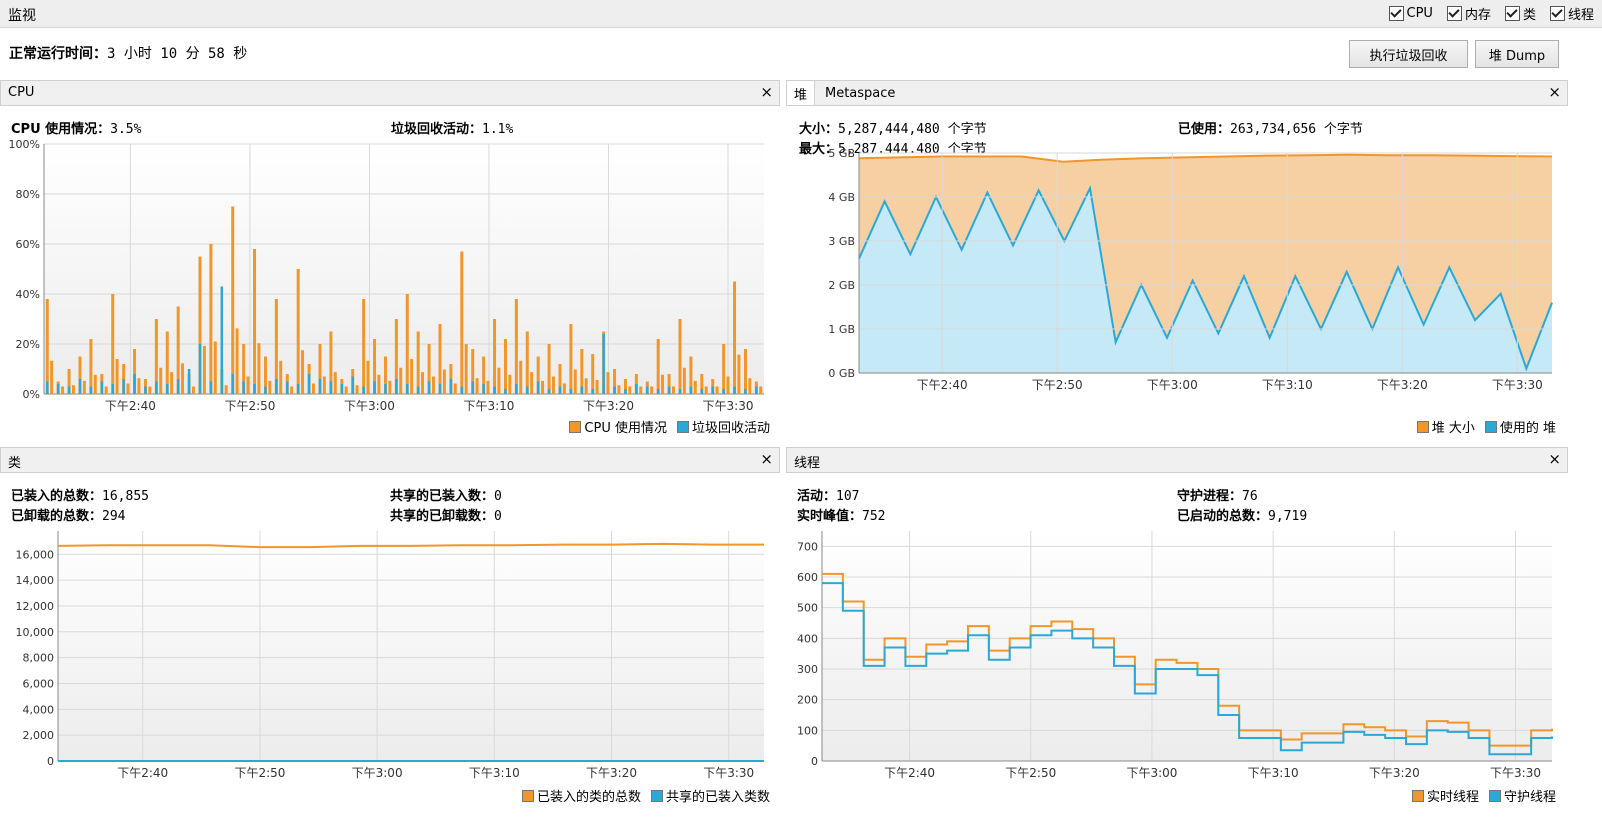 This screenshot has height=826, width=1602. Describe the element at coordinates (1419, 13) in the screenshot. I see `checkbox-label: CPU` at that location.